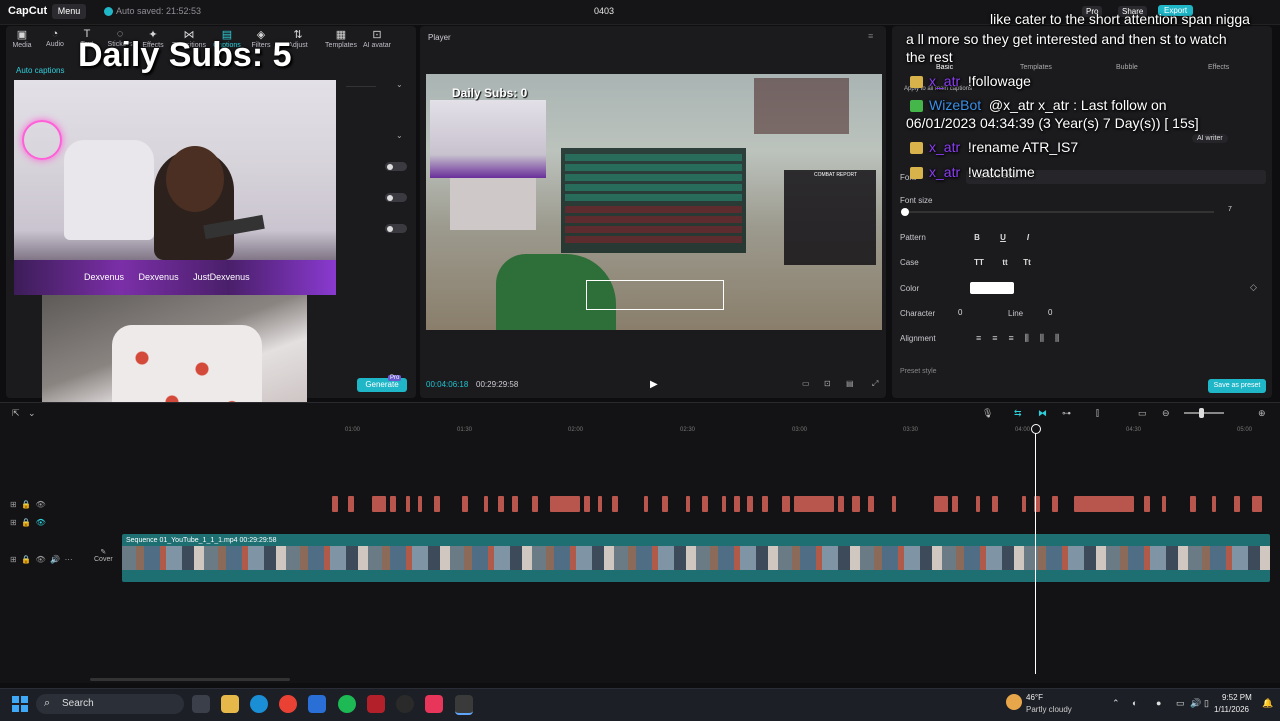  What do you see at coordinates (40, 70) in the screenshot?
I see `auto-captions-tab: Auto captions` at bounding box center [40, 70].